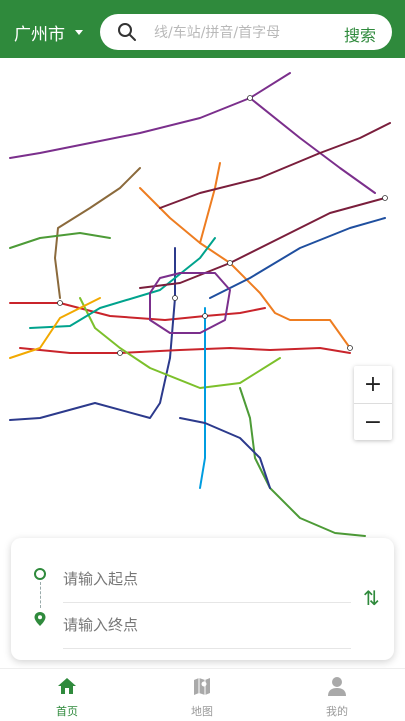 The image size is (405, 721). I want to click on map-icon, so click(202, 686).